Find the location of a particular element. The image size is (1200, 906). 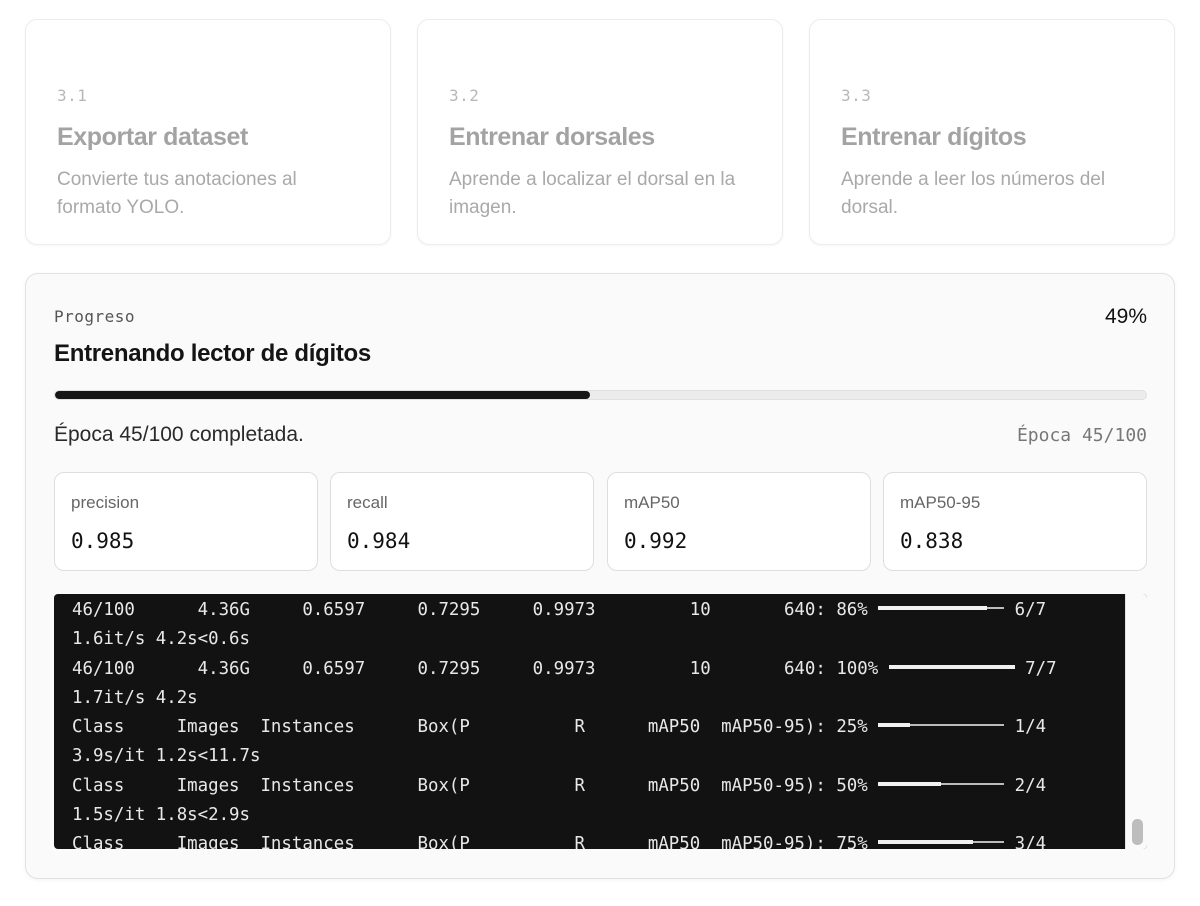

epoch-counter: Época 45/100 is located at coordinates (1081, 435).